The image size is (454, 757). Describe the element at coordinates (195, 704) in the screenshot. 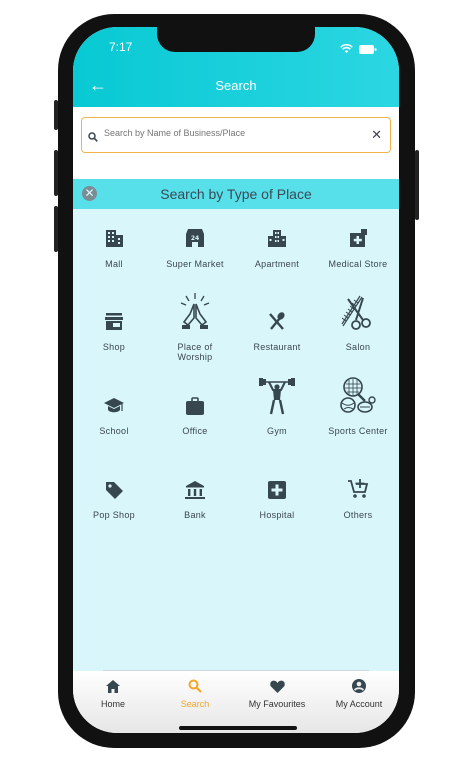

I see `nav-label: Search` at that location.